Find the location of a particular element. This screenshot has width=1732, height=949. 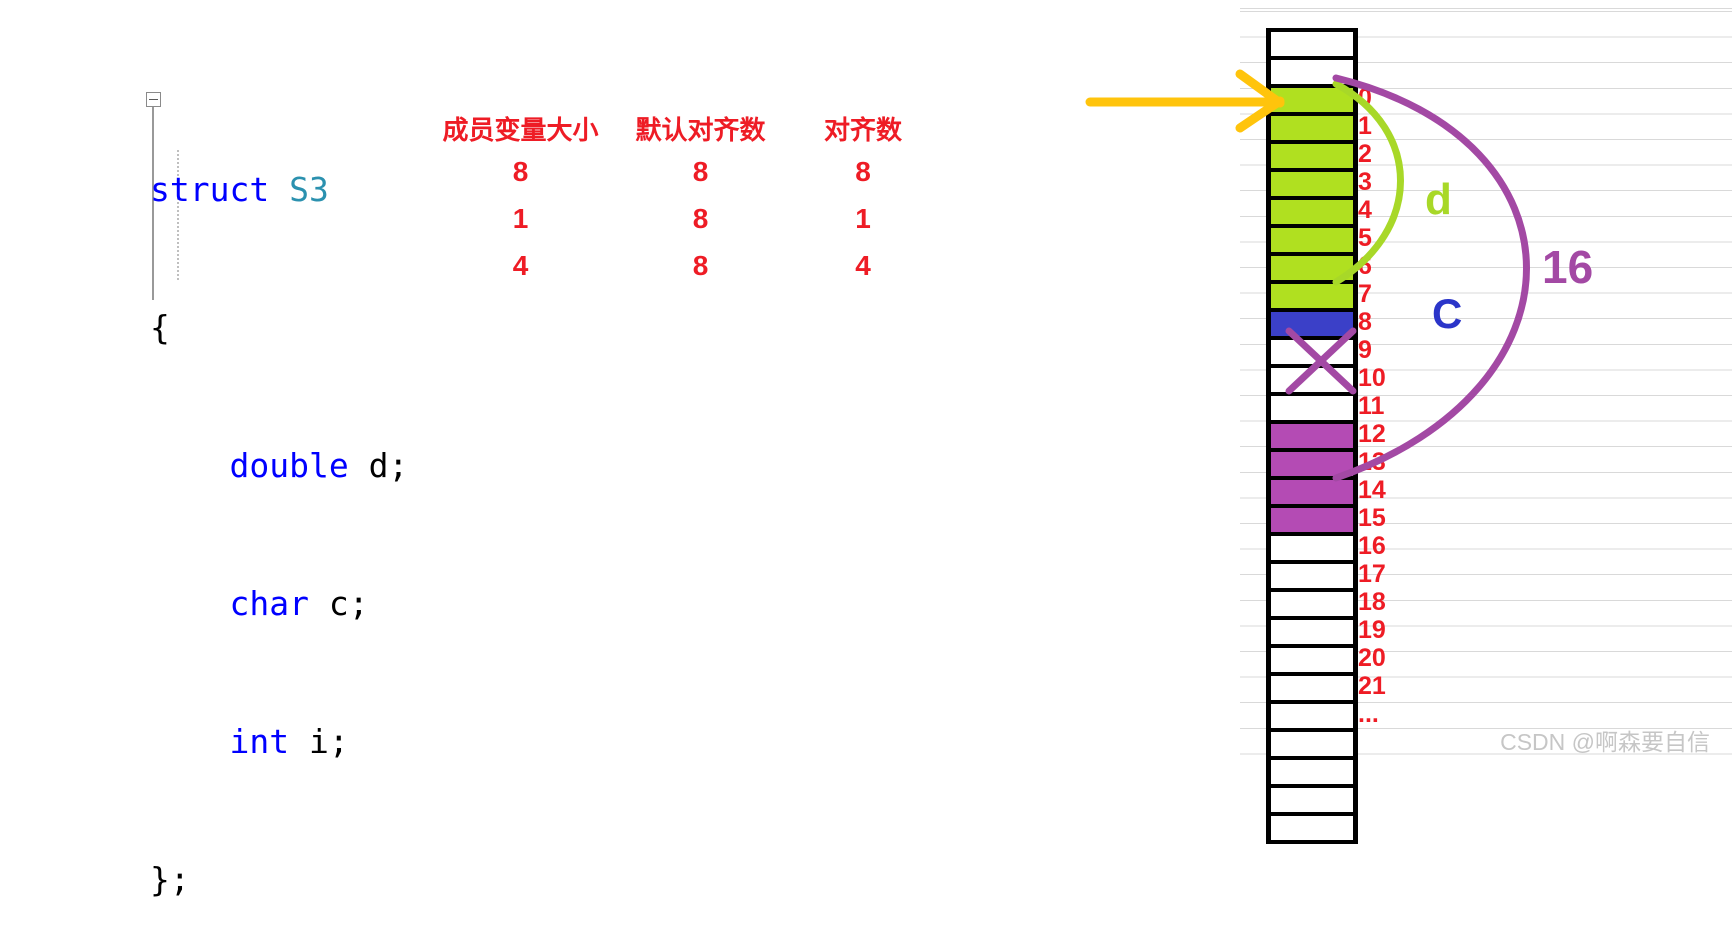

alignment-table: 成员变量大小 默认对齐数 对齐数 8 8 8 1 8 1 4 8 4 is located at coordinates (683, 203).